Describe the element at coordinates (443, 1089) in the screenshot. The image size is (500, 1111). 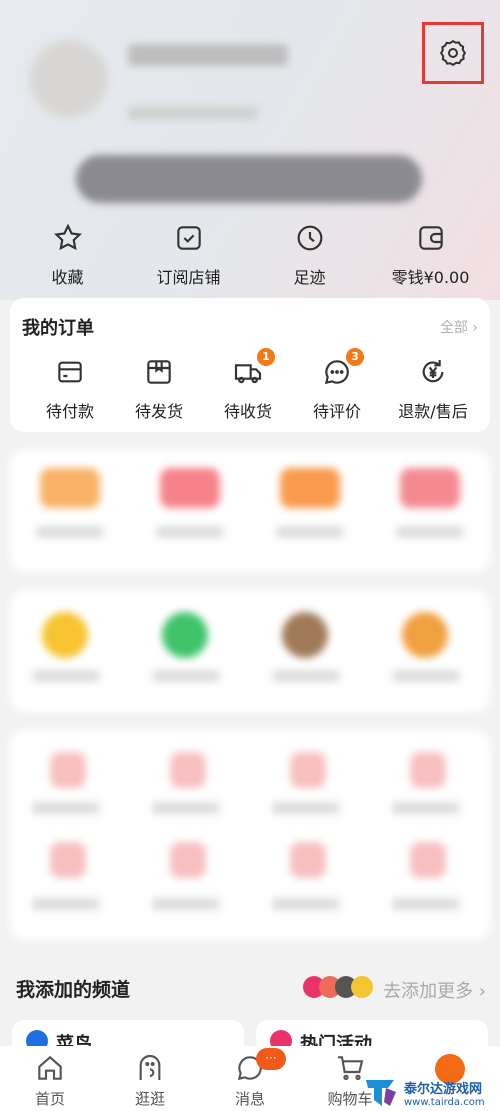
I see `watermark-text: 泰尔达游戏网` at that location.